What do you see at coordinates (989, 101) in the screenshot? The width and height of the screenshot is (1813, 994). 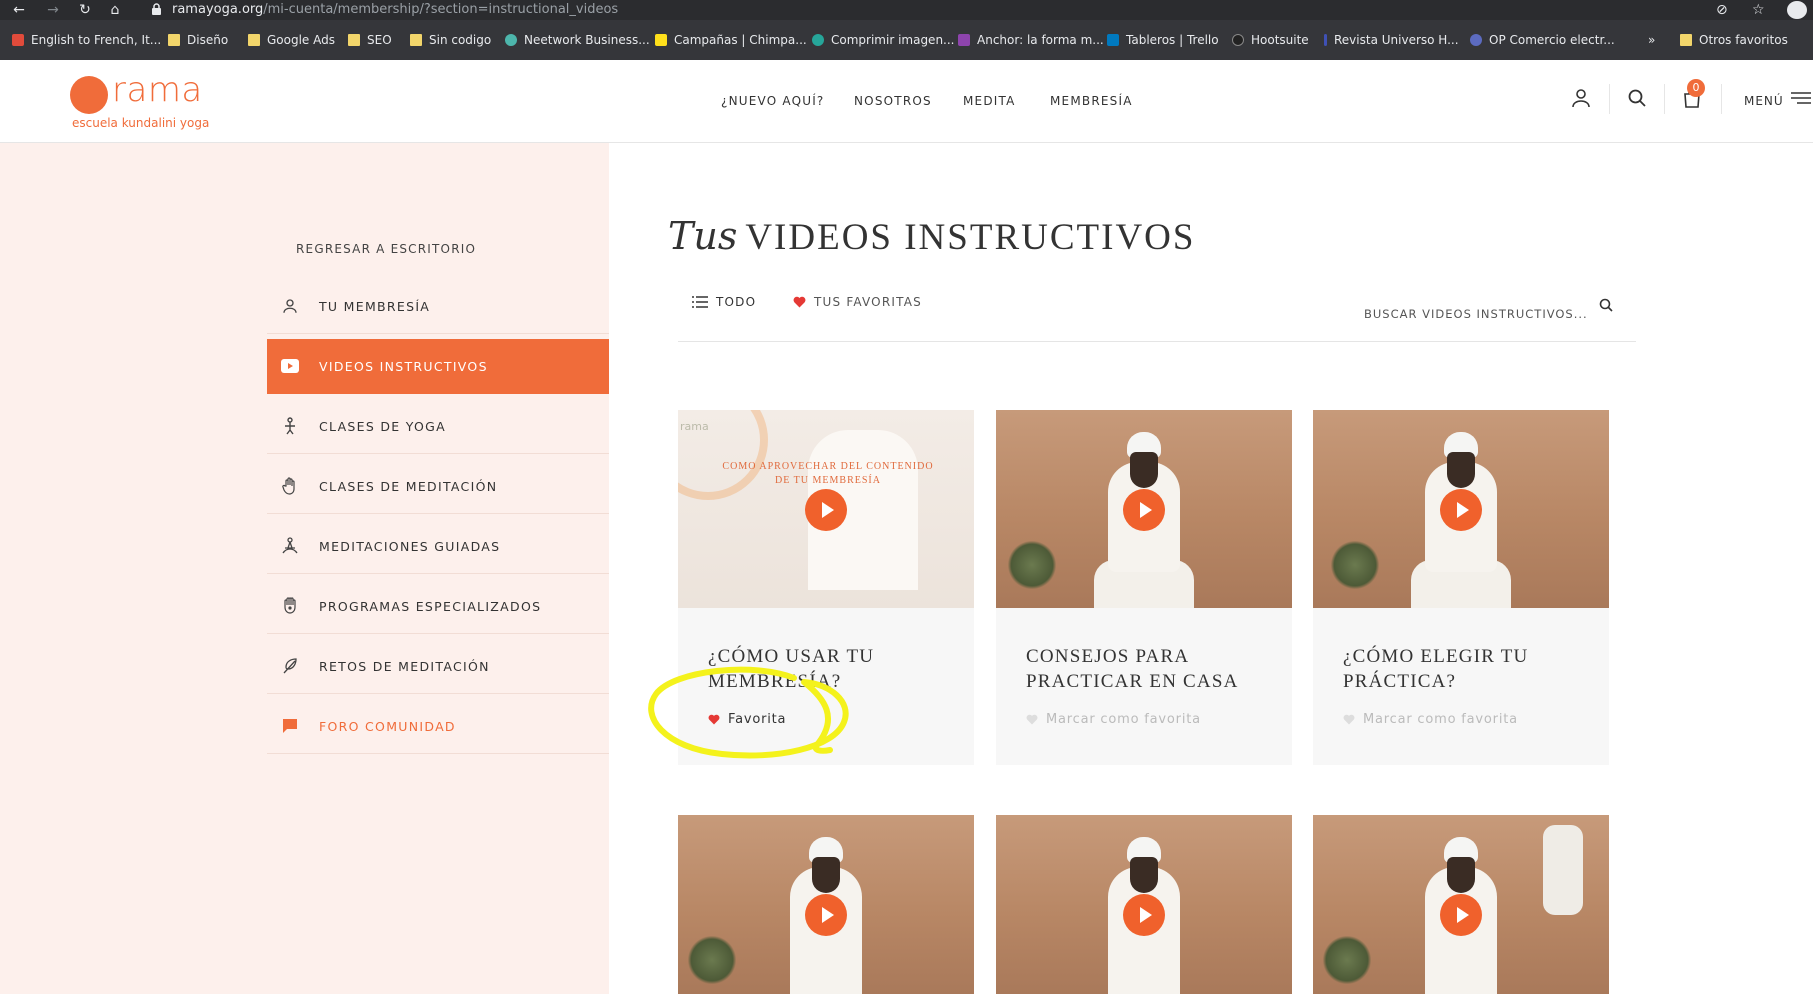 I see `nav-meditate: MEDITA` at bounding box center [989, 101].